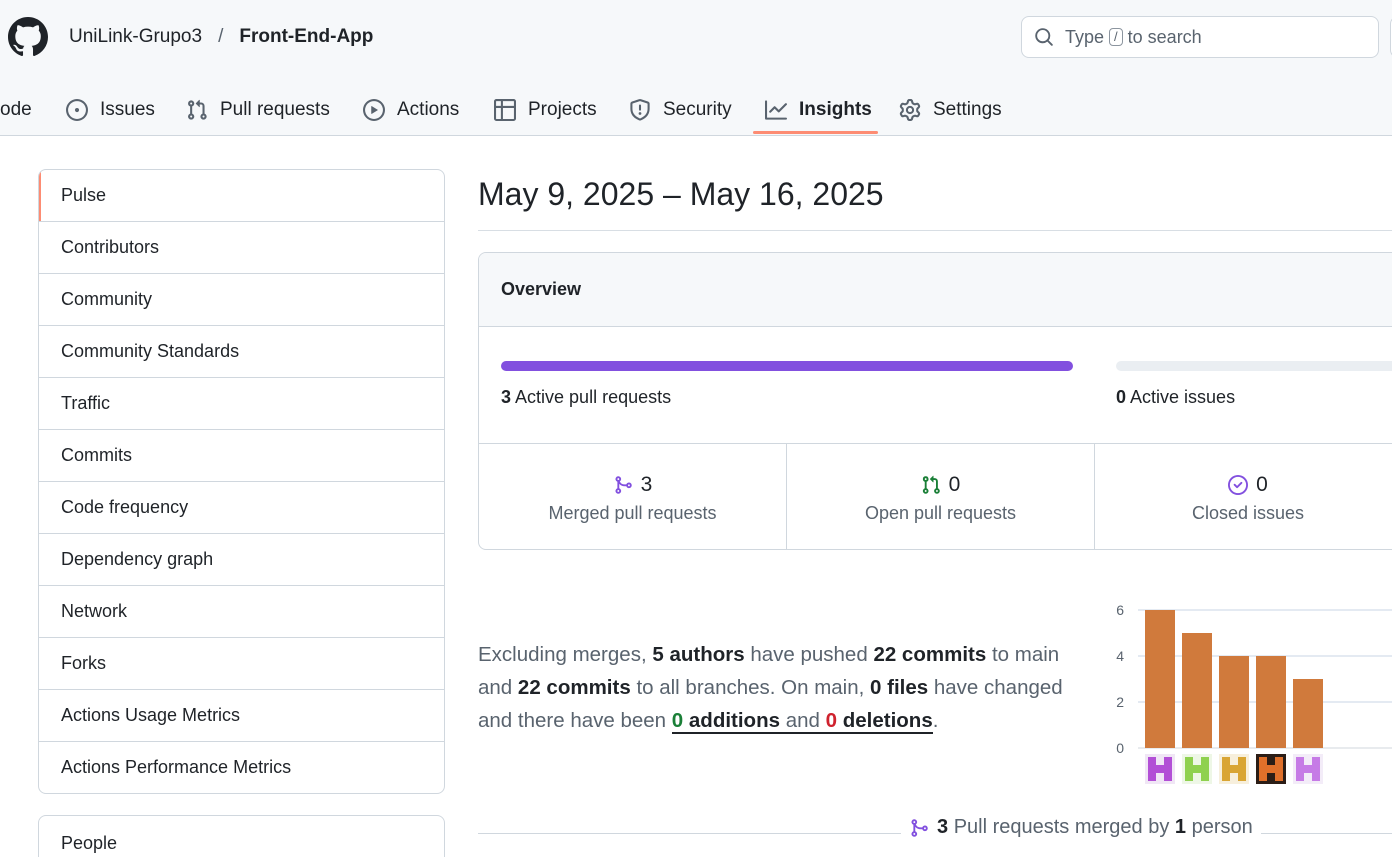 Image resolution: width=1392 pixels, height=857 pixels. I want to click on merged-prs-label: Merged pull requests, so click(632, 512).